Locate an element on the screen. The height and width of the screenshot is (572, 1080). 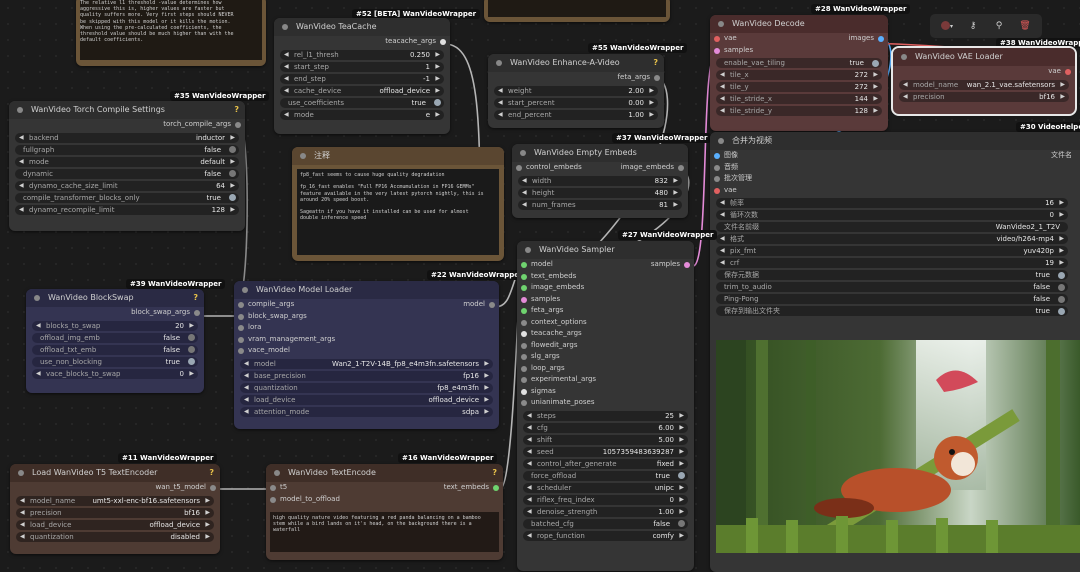
text-embeds-pin is located at coordinates (524, 276).